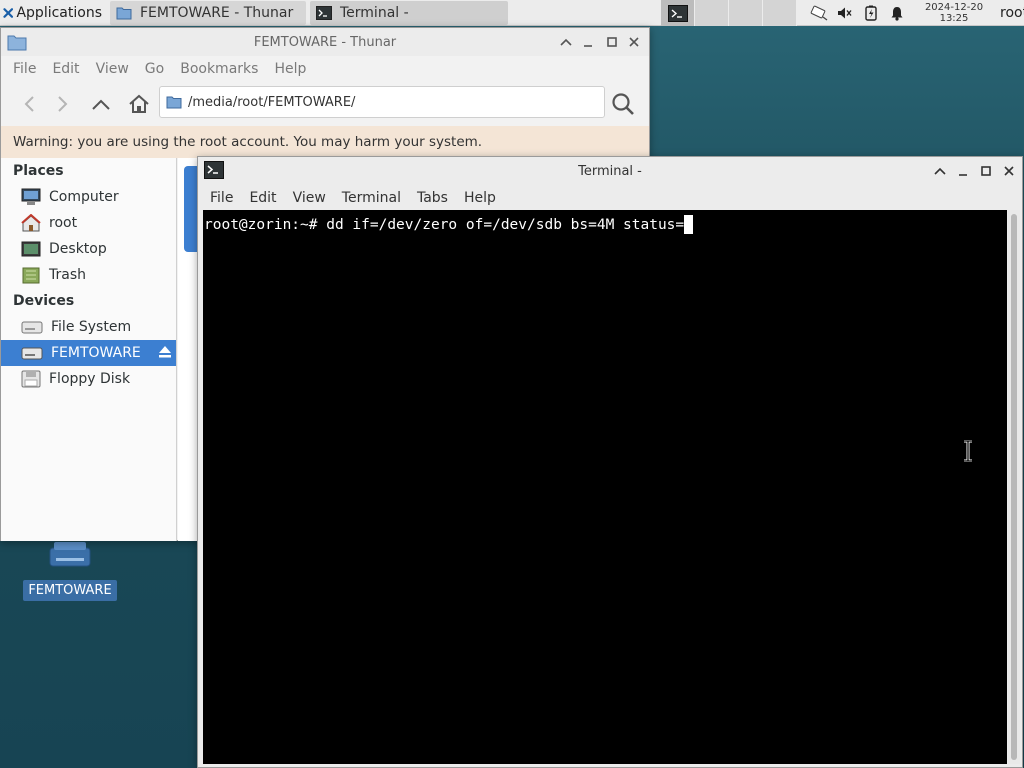 Image resolution: width=1024 pixels, height=768 pixels. What do you see at coordinates (623, 104) in the screenshot?
I see `search-button` at bounding box center [623, 104].